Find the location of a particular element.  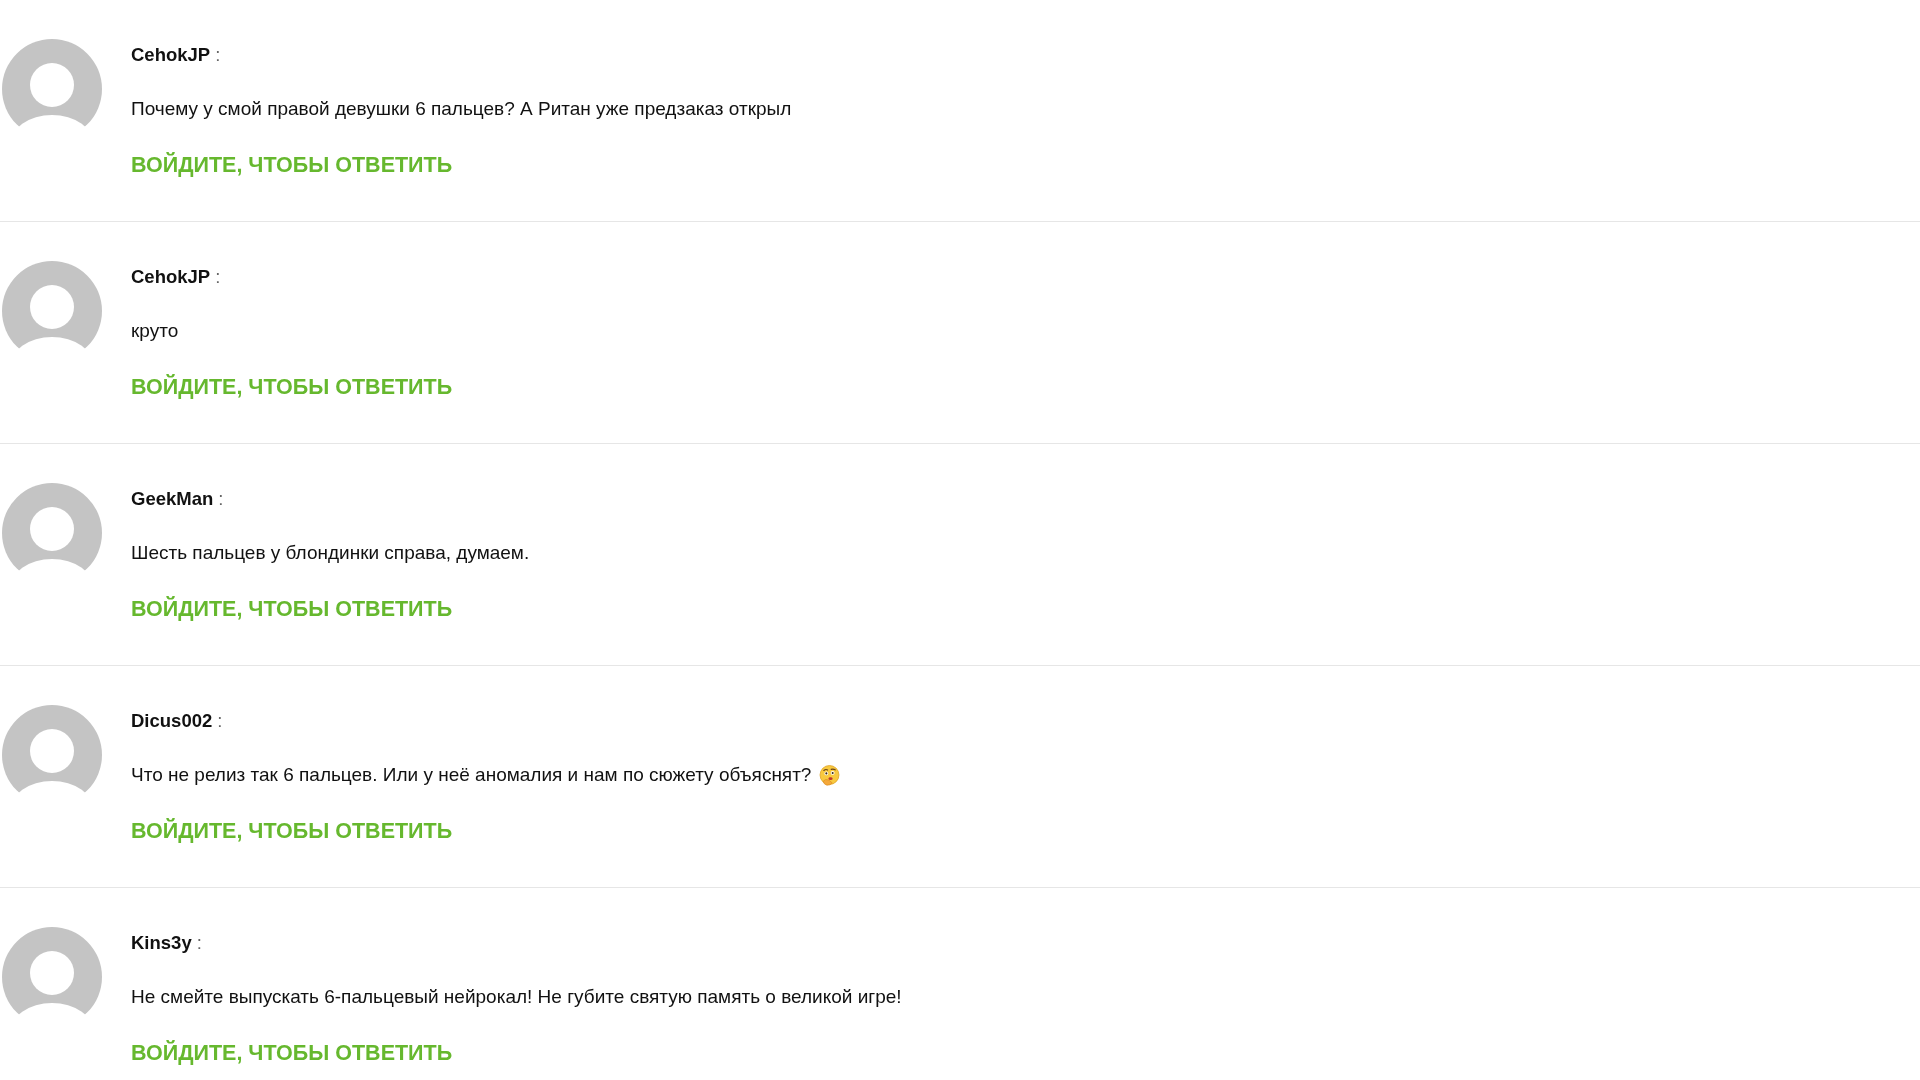

author-name: GeekMan is located at coordinates (172, 499).